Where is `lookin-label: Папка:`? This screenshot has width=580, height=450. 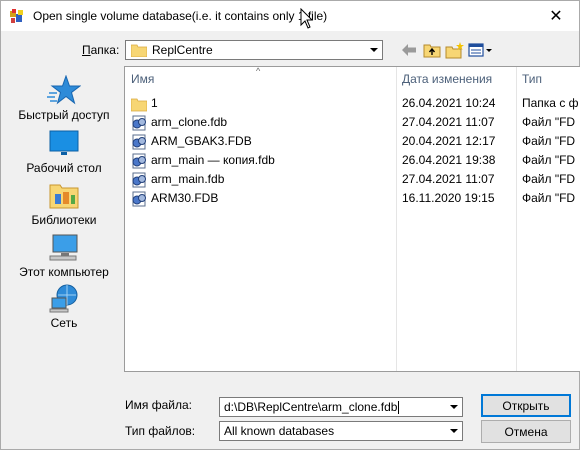
lookin-label: Папка: is located at coordinates (101, 50).